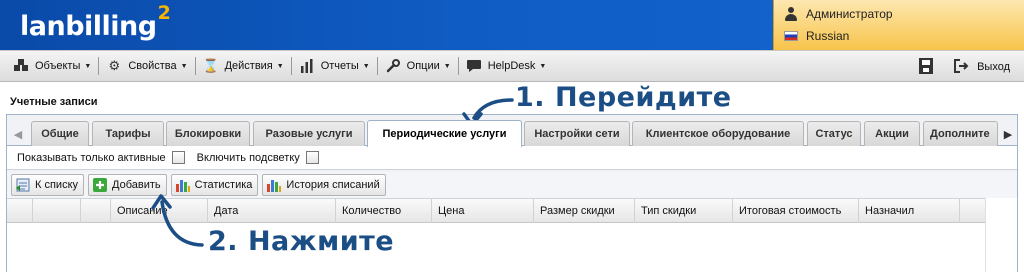 The width and height of the screenshot is (1024, 272). What do you see at coordinates (796, 211) in the screenshot?
I see `grid-col-total-cost: Итоговая стоимость` at bounding box center [796, 211].